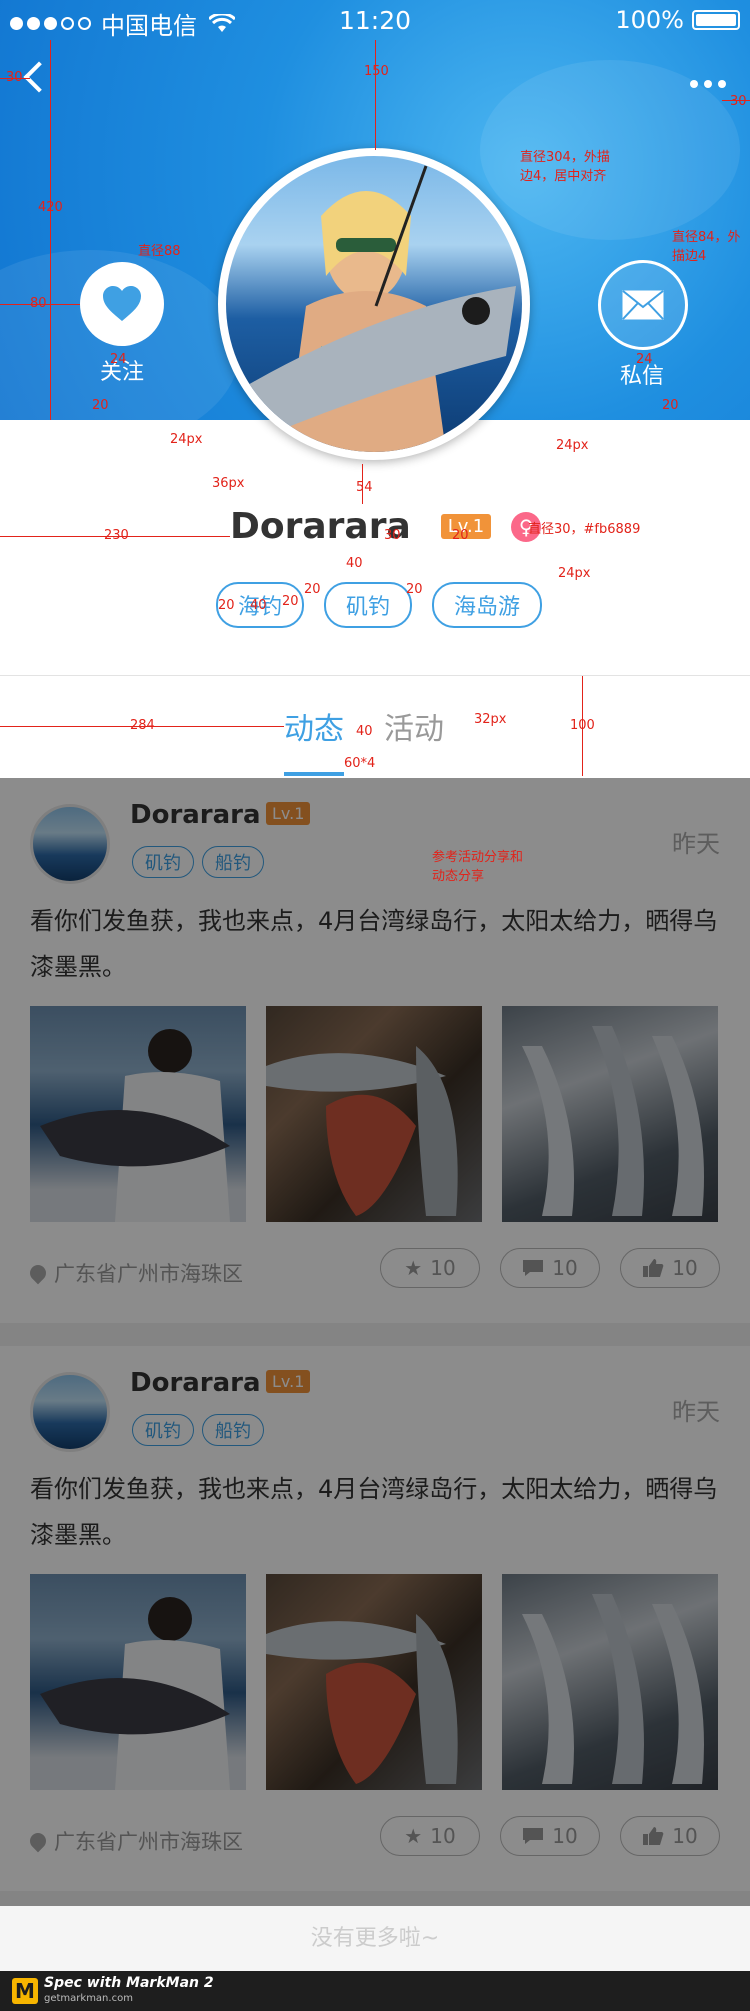 The width and height of the screenshot is (750, 2011). What do you see at coordinates (375, 1991) in the screenshot?
I see `markman-watermark: M Spec with MarkMan 2 getmarkman.com` at bounding box center [375, 1991].